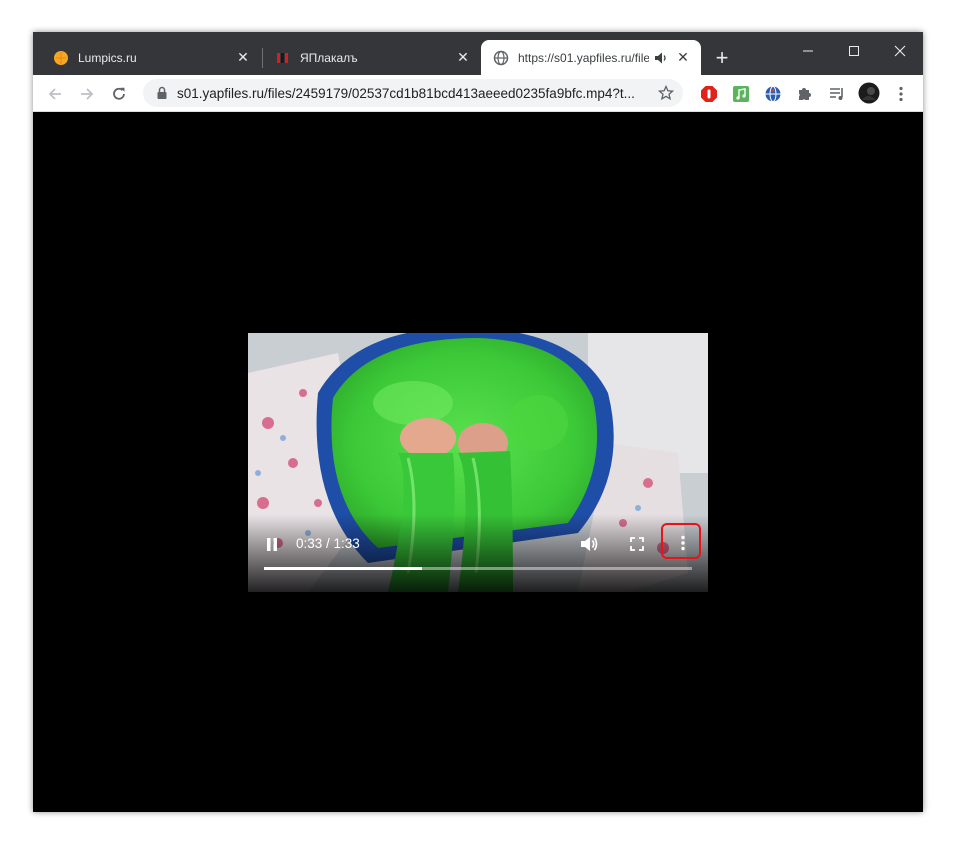 This screenshot has height=845, width=956. Describe the element at coordinates (773, 94) in the screenshot. I see `vpn-globe-icon` at that location.